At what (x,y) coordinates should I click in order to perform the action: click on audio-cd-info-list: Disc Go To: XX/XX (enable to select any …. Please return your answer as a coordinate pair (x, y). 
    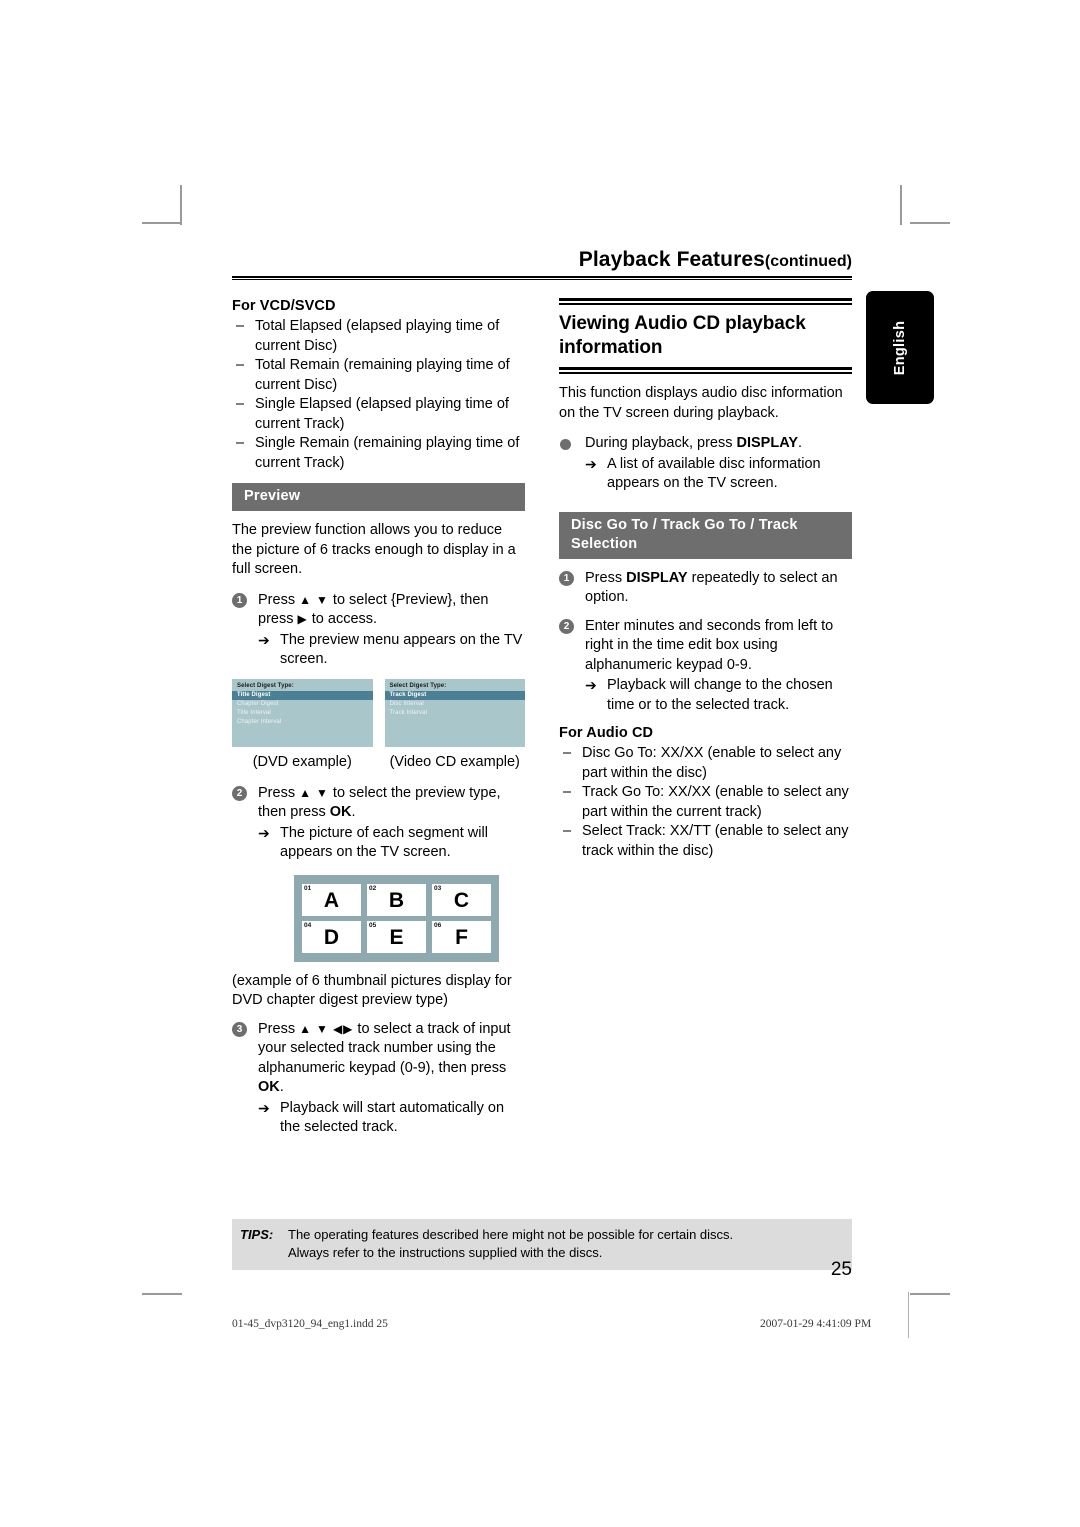
    Looking at the image, I should click on (705, 802).